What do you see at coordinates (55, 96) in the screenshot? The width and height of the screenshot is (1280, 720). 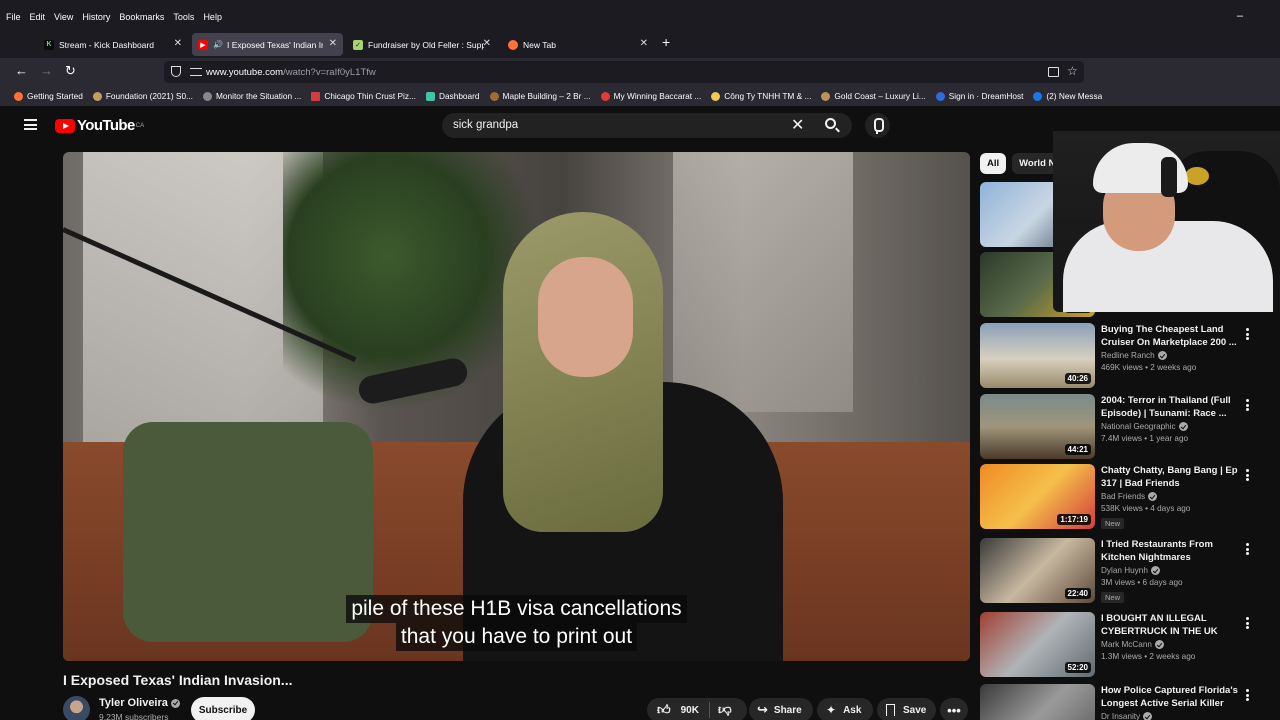 I see `bookmark-label: Getting Started` at bounding box center [55, 96].